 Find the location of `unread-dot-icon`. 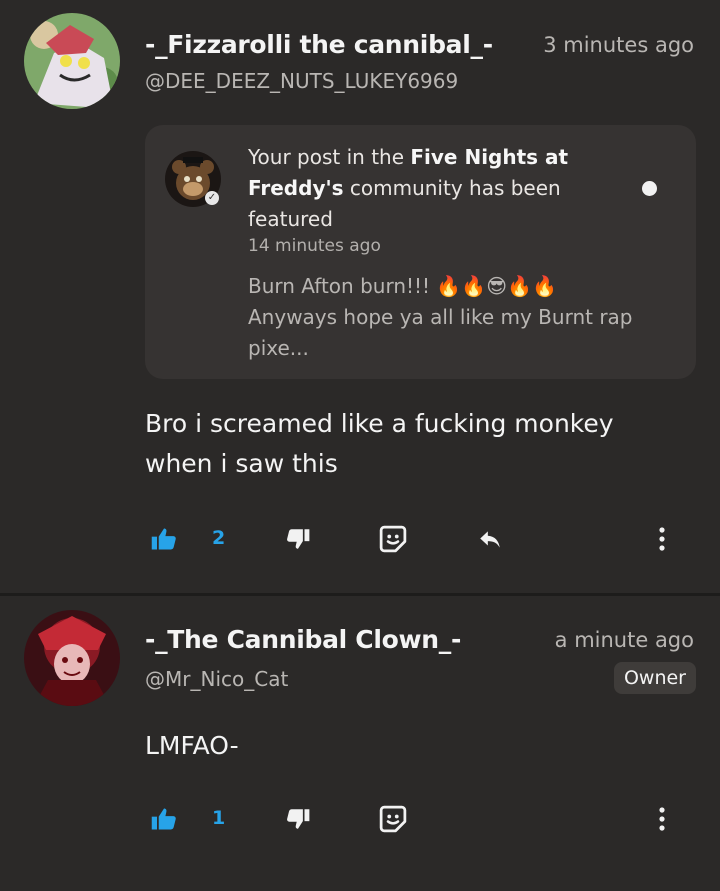

unread-dot-icon is located at coordinates (649, 188).